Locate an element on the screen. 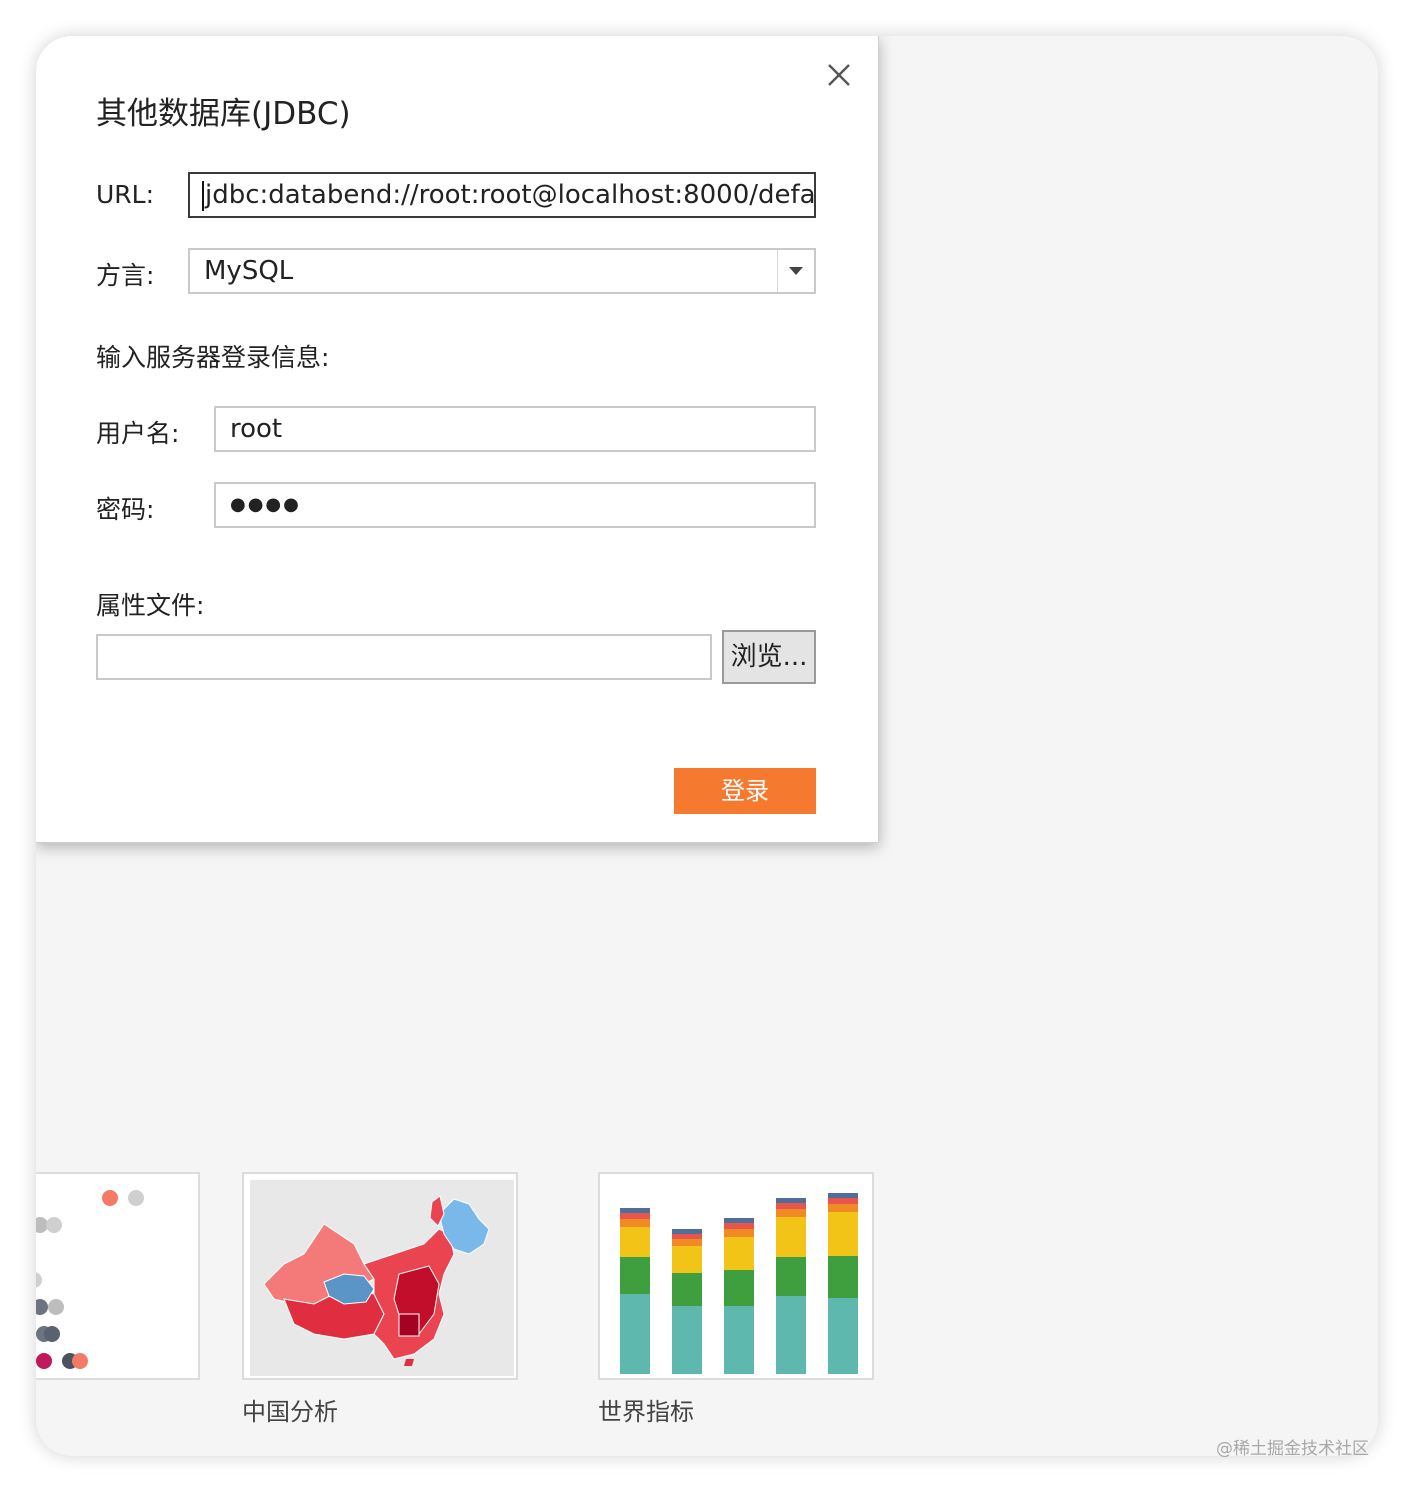 The height and width of the screenshot is (1492, 1414). world-indicators-chart is located at coordinates (739, 1283).